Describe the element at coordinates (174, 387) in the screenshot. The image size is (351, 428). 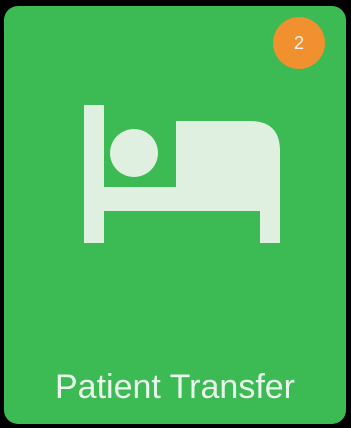
I see `tile-label: Patient Transfer` at that location.